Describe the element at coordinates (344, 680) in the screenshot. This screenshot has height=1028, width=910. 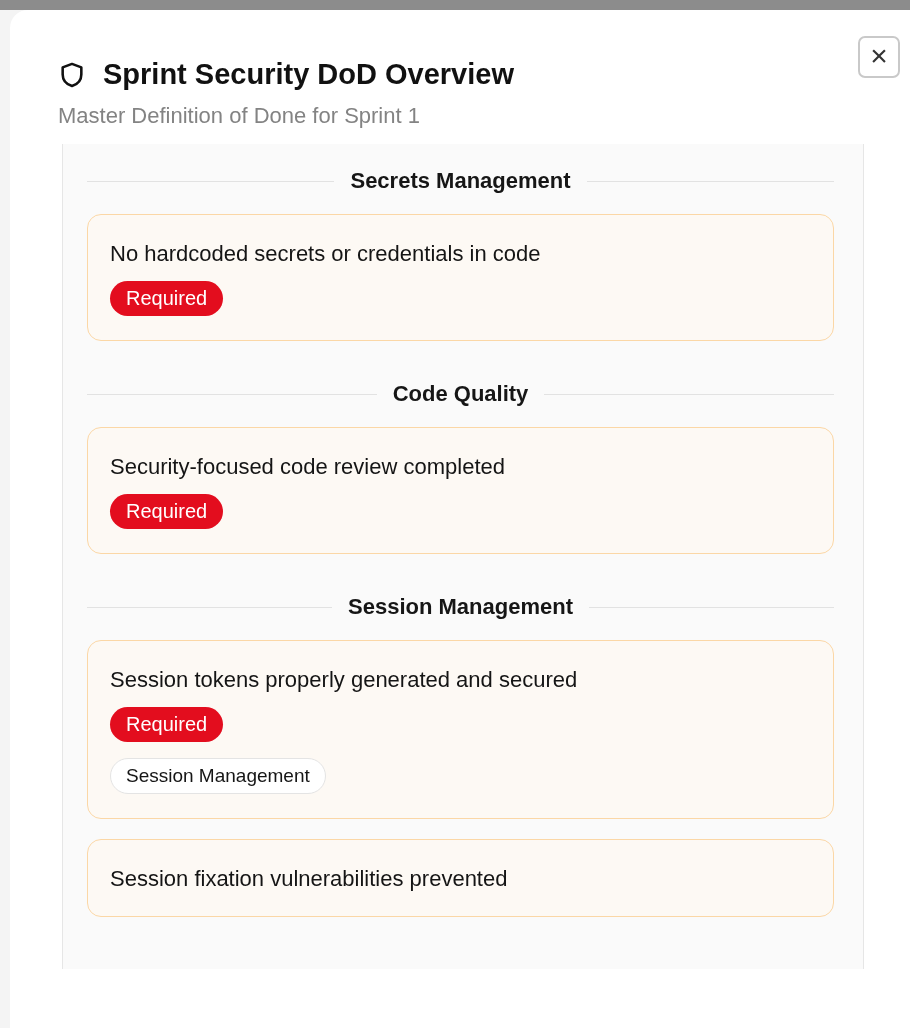
I see `requirement-text: Session tokens properly generated and secured` at that location.